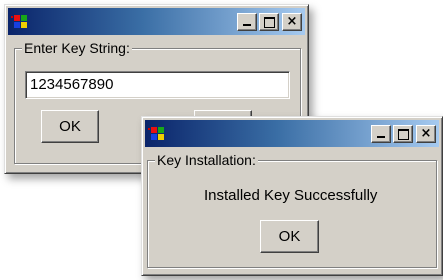 The image size is (443, 280). I want to click on group-label: Key Installation:, so click(206, 160).